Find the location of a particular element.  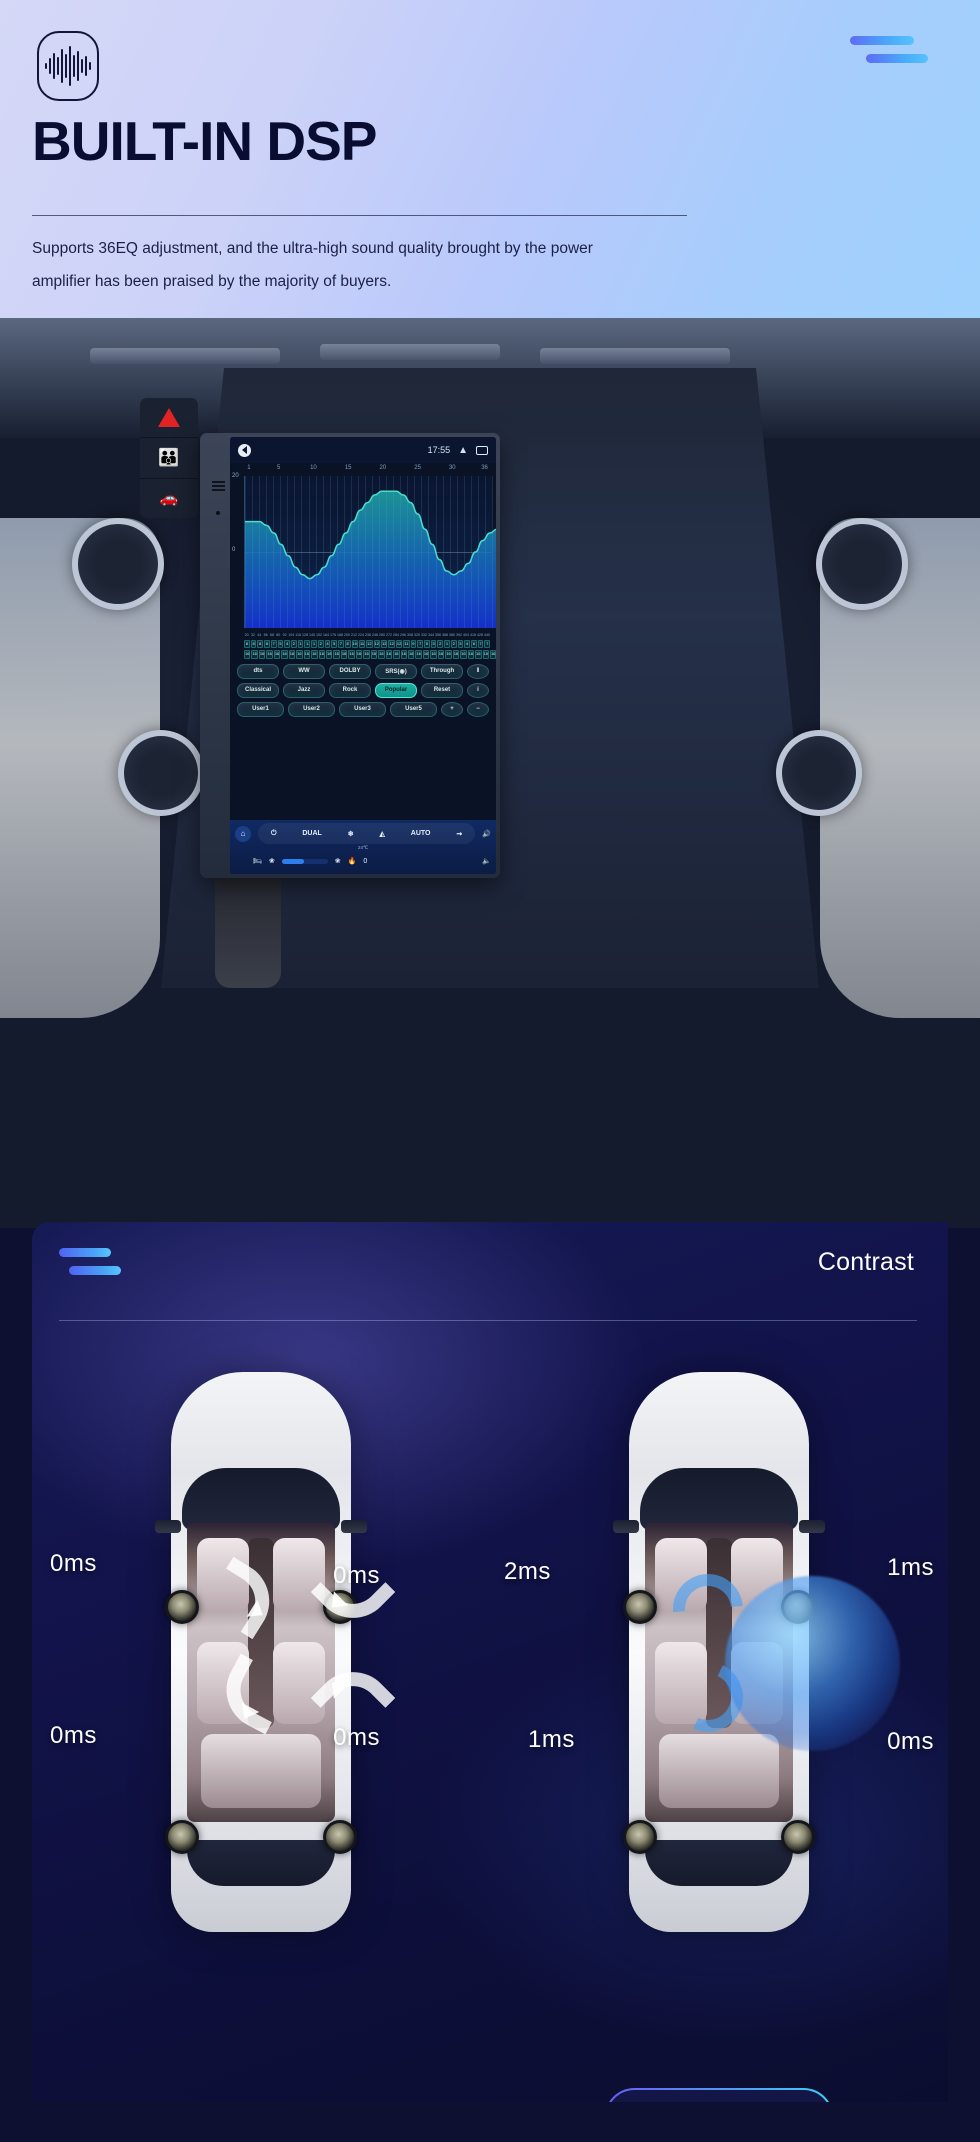

hazard-button-panel: 👪 🚗 is located at coordinates (169, 458).